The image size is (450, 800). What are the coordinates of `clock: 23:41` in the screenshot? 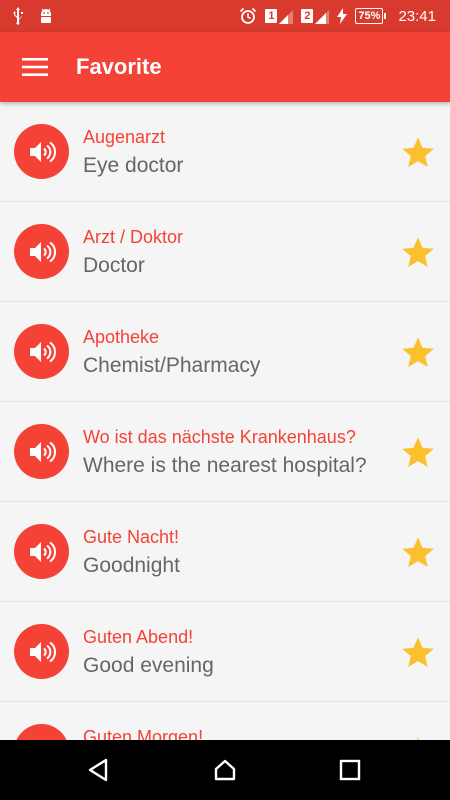 It's located at (417, 16).